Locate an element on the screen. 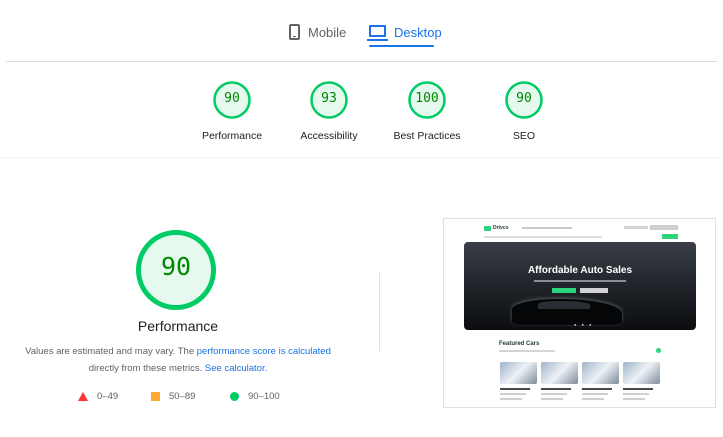 The width and height of the screenshot is (723, 437). legend-item-pass: 90–100 is located at coordinates (255, 396).